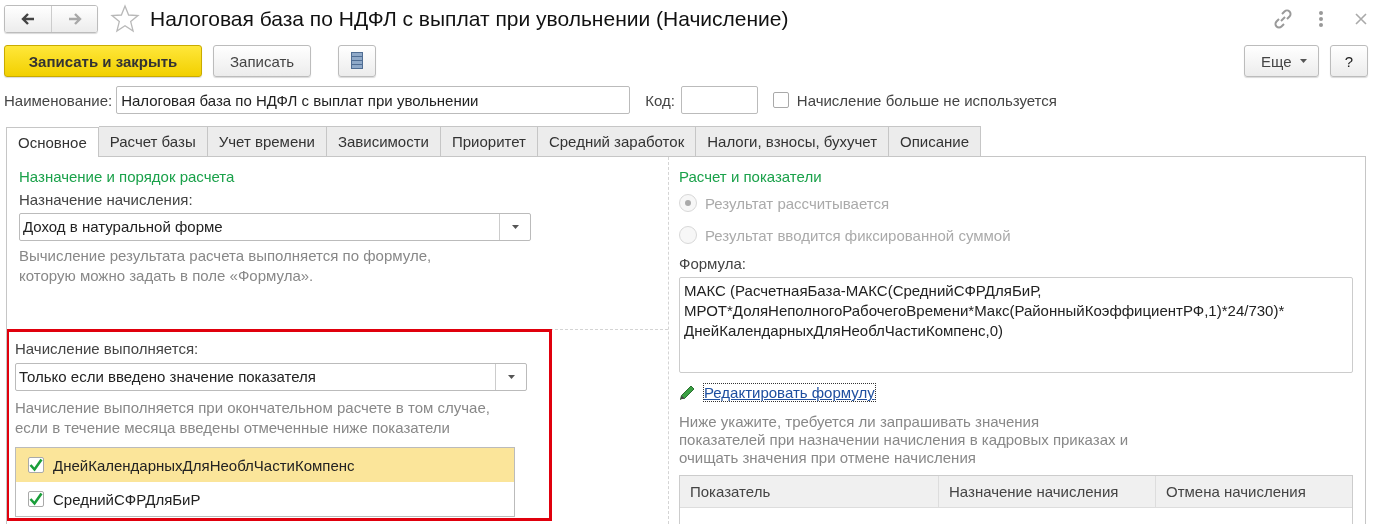 This screenshot has height=528, width=1374. Describe the element at coordinates (713, 264) in the screenshot. I see `field-label: Формула:` at that location.